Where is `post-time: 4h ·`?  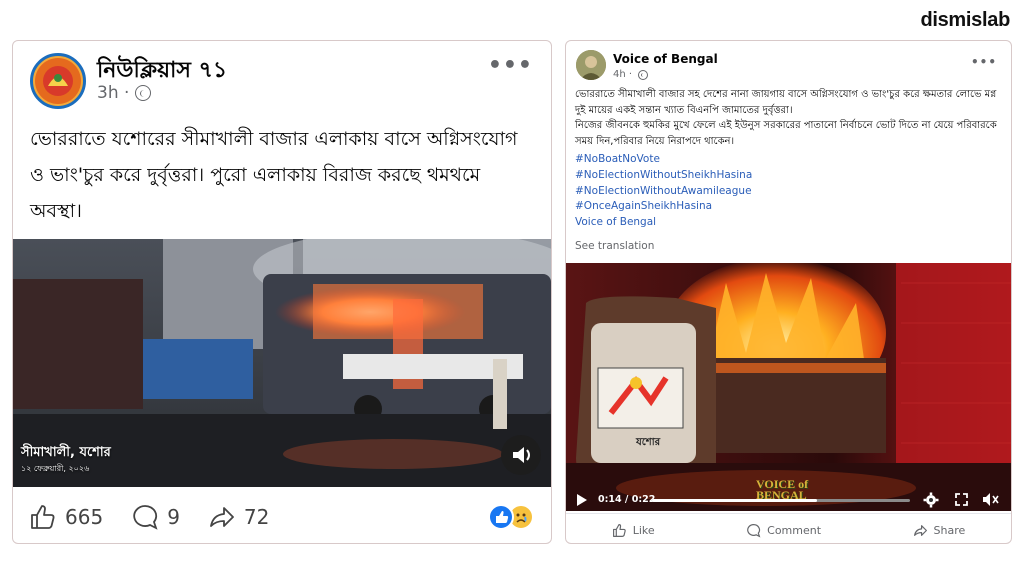 post-time: 4h · is located at coordinates (622, 74).